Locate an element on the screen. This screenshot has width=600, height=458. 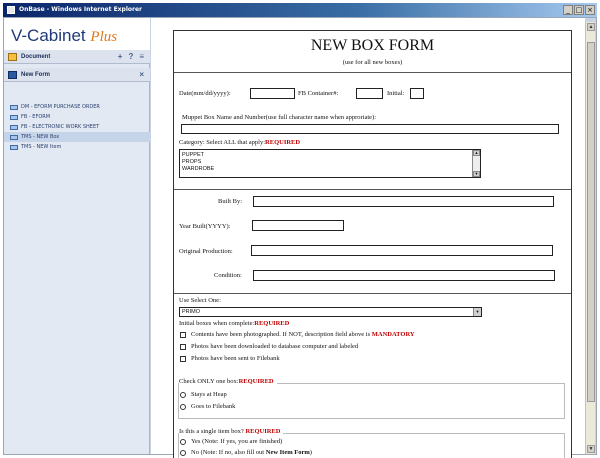
initial-label: Initial: is located at coordinates (396, 93).